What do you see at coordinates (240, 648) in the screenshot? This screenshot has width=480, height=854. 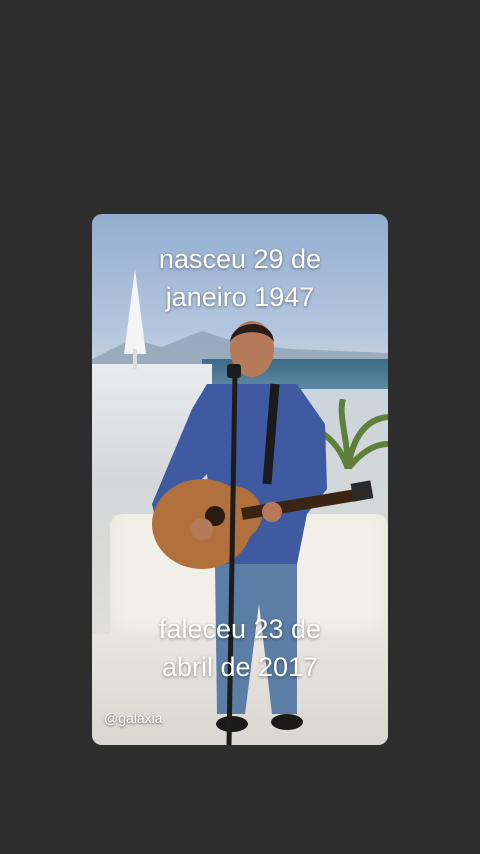 I see `death-caption: faleceu 23 de abril de 2017` at bounding box center [240, 648].